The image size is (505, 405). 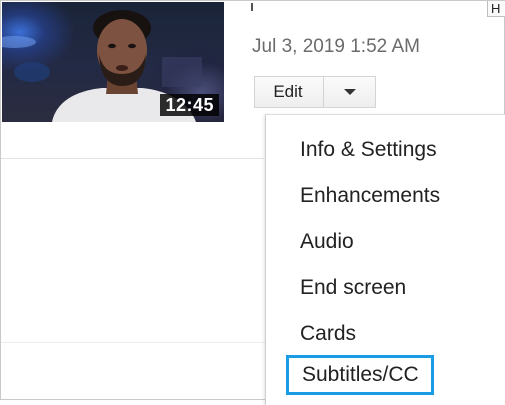 What do you see at coordinates (328, 334) in the screenshot?
I see `menu-item-cards: Cards` at bounding box center [328, 334].